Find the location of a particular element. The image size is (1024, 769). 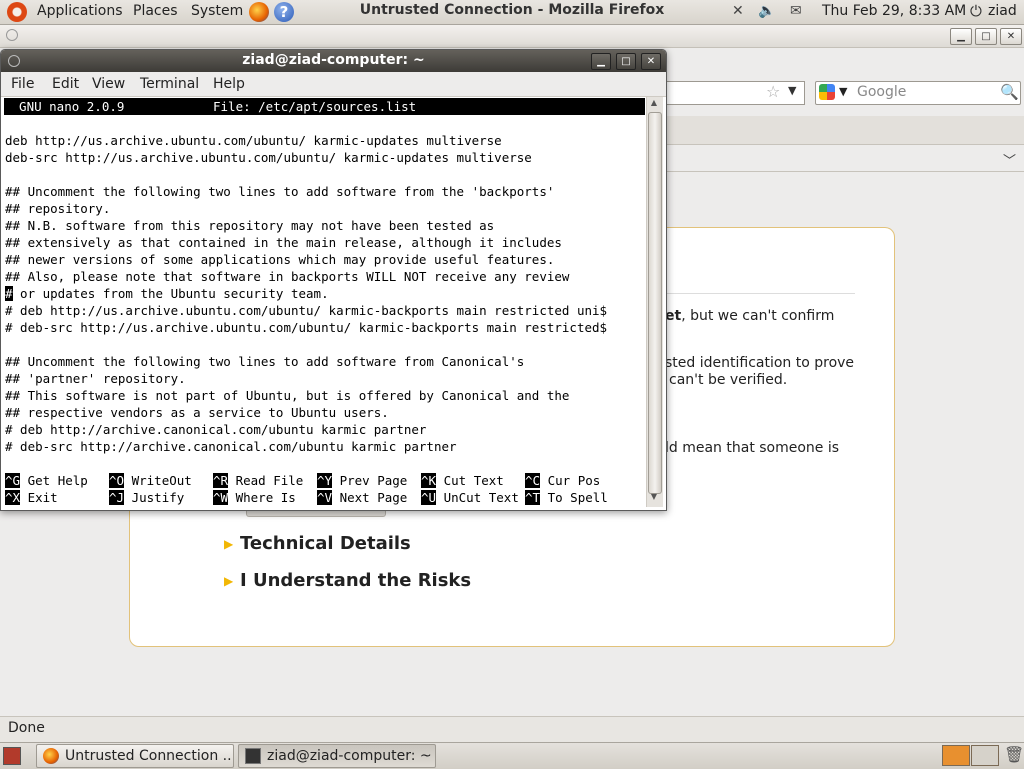

cert-text-line: ld mean that someone is is located at coordinates (752, 448).